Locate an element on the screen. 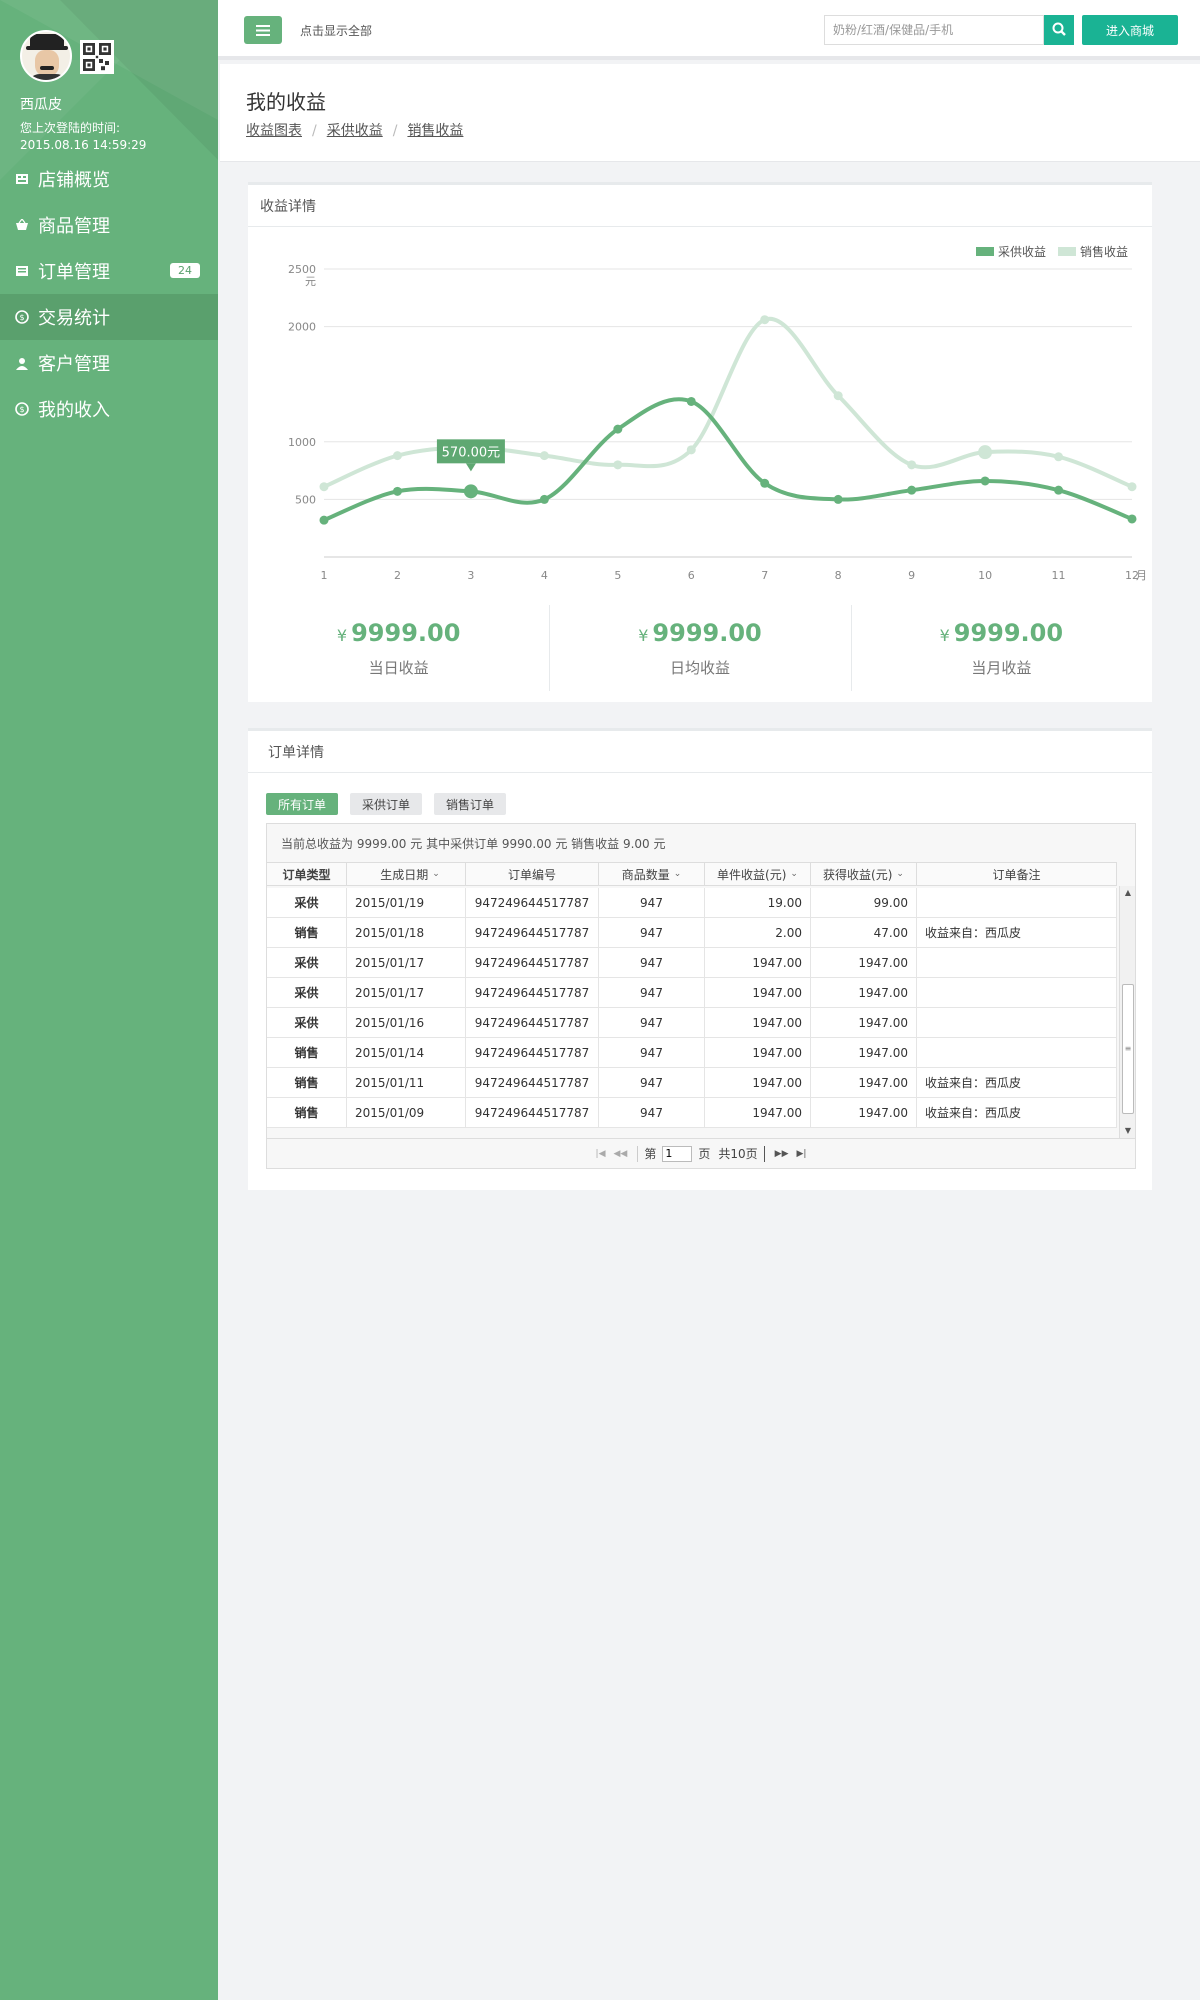  tab-sales-orders: 销售订单 is located at coordinates (470, 804).